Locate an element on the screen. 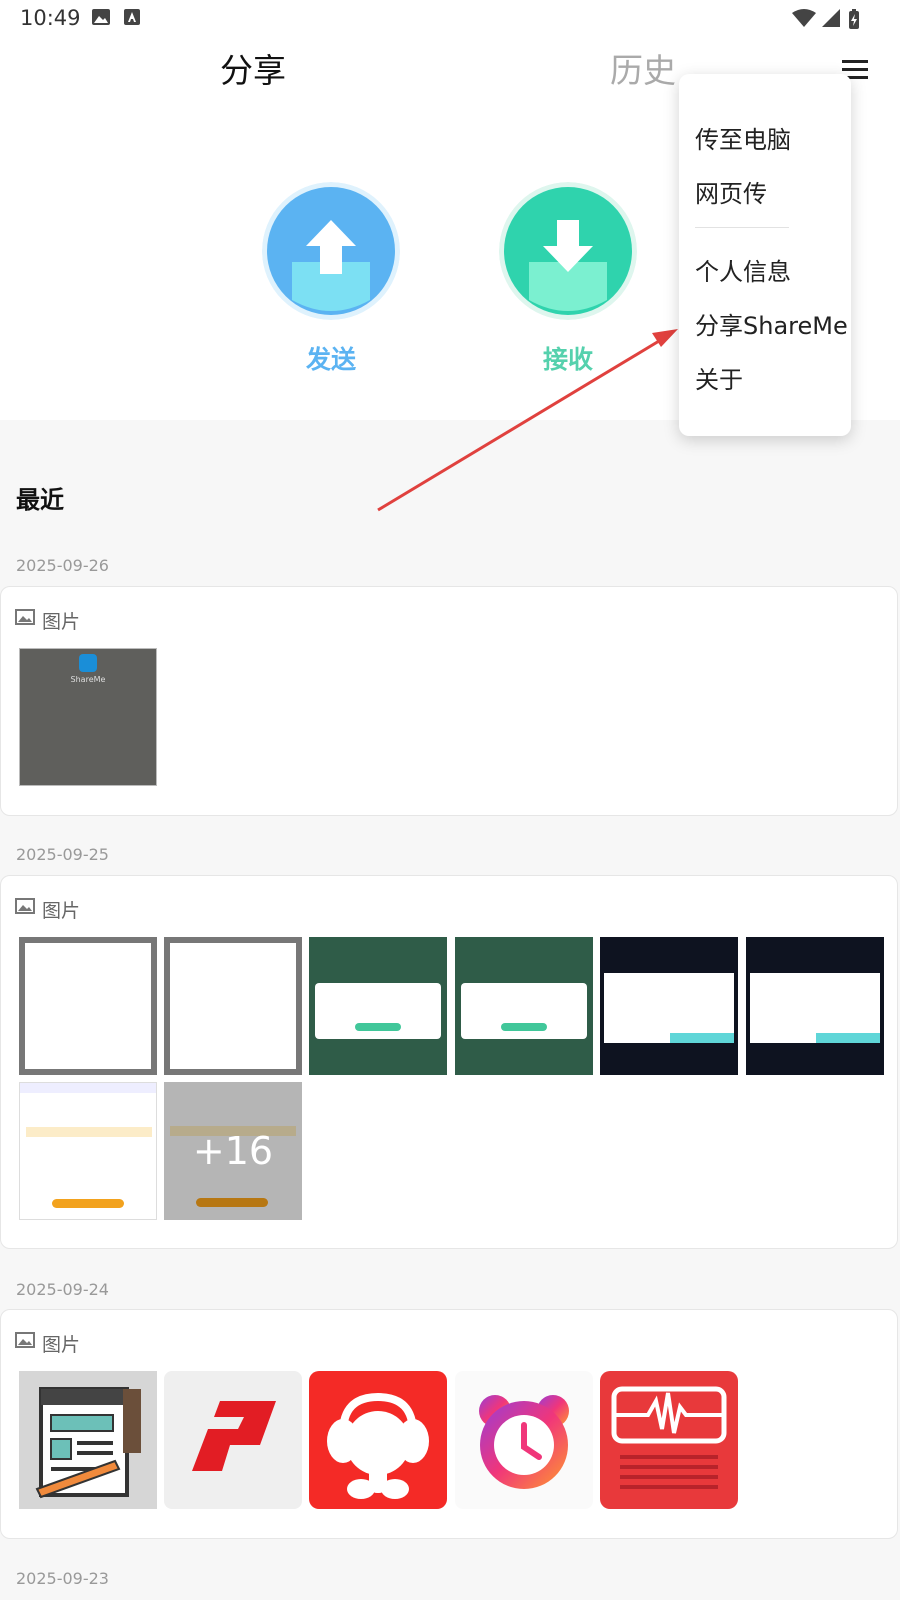  image-thumbnail: ShareMe is located at coordinates (88, 717).